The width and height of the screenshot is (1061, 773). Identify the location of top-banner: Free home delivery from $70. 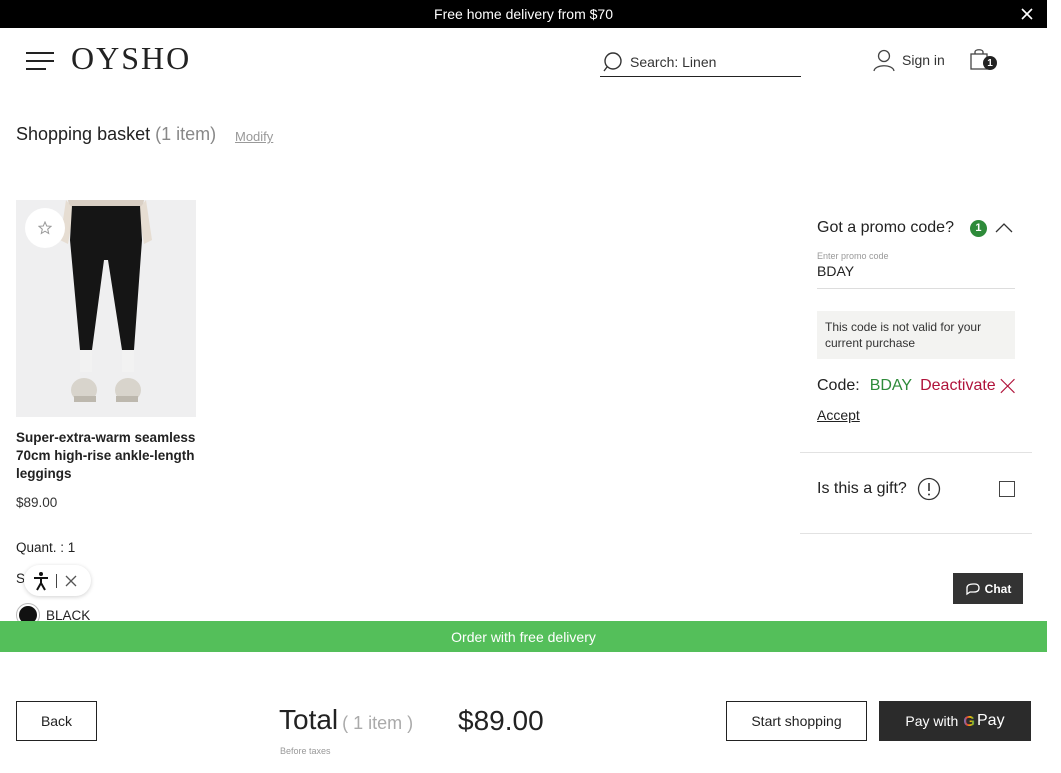
(523, 14).